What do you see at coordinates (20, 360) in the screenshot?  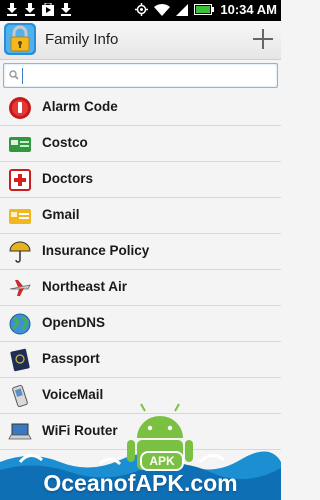 I see `passport-icon` at bounding box center [20, 360].